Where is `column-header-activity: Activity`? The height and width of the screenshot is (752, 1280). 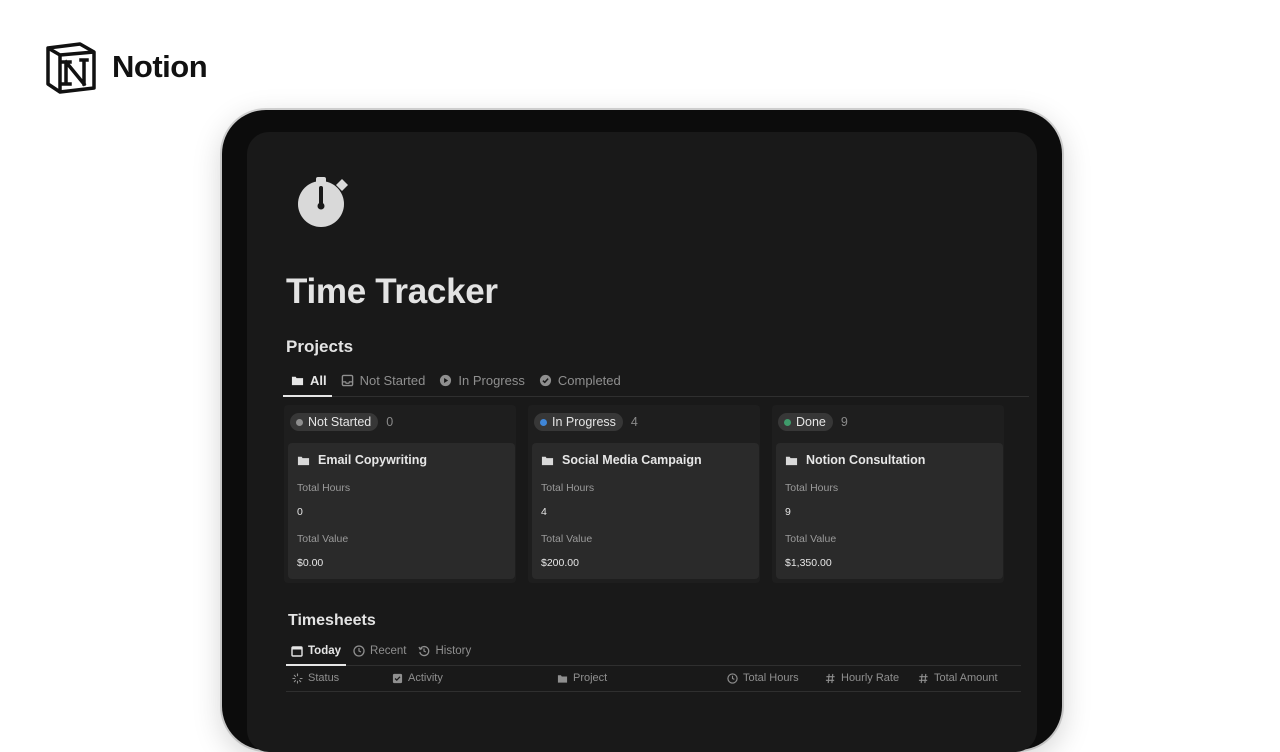
column-header-activity: Activity is located at coordinates (417, 678).